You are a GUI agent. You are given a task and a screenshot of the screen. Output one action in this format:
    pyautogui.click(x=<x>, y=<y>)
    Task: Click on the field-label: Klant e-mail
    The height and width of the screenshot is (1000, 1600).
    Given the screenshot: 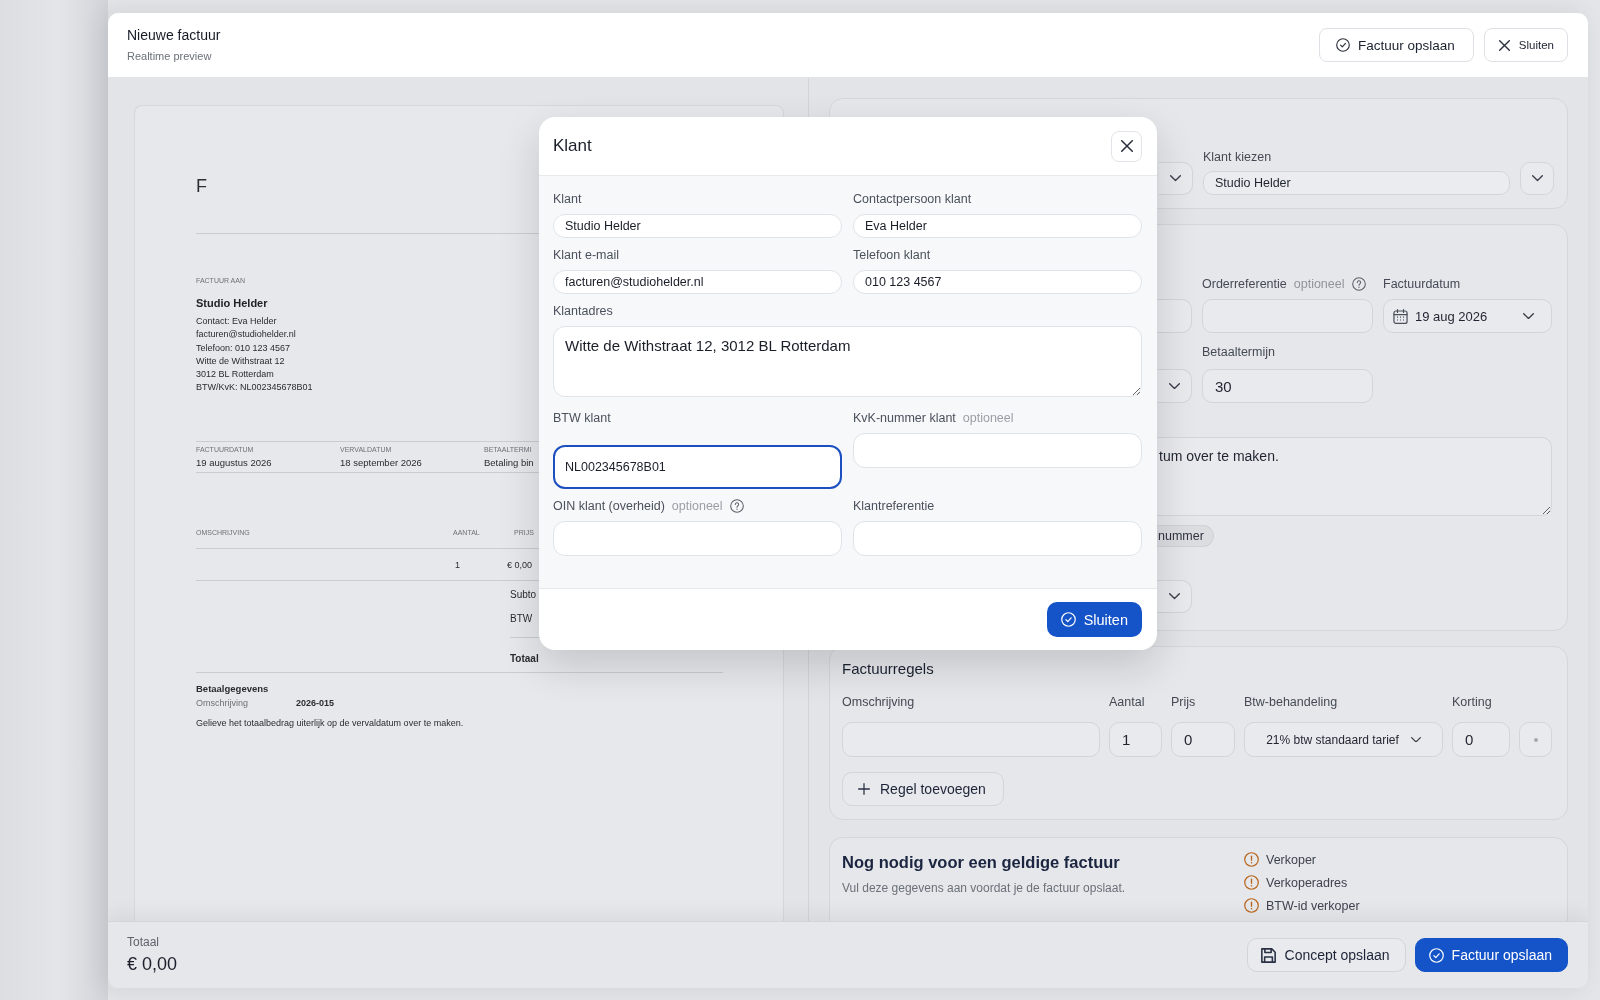 What is the action you would take?
    pyautogui.click(x=586, y=255)
    